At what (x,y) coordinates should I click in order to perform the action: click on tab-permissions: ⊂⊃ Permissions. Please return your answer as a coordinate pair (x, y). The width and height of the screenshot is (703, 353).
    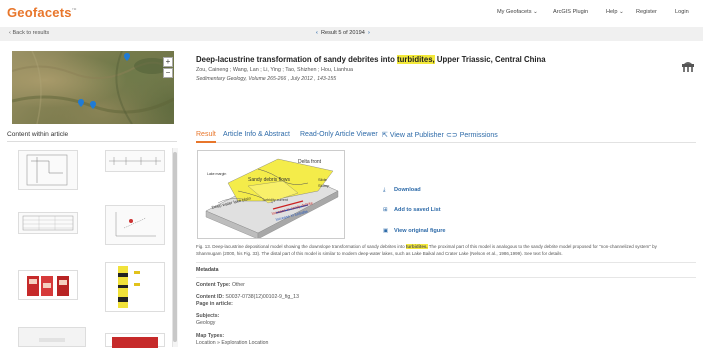
    Looking at the image, I should click on (472, 135).